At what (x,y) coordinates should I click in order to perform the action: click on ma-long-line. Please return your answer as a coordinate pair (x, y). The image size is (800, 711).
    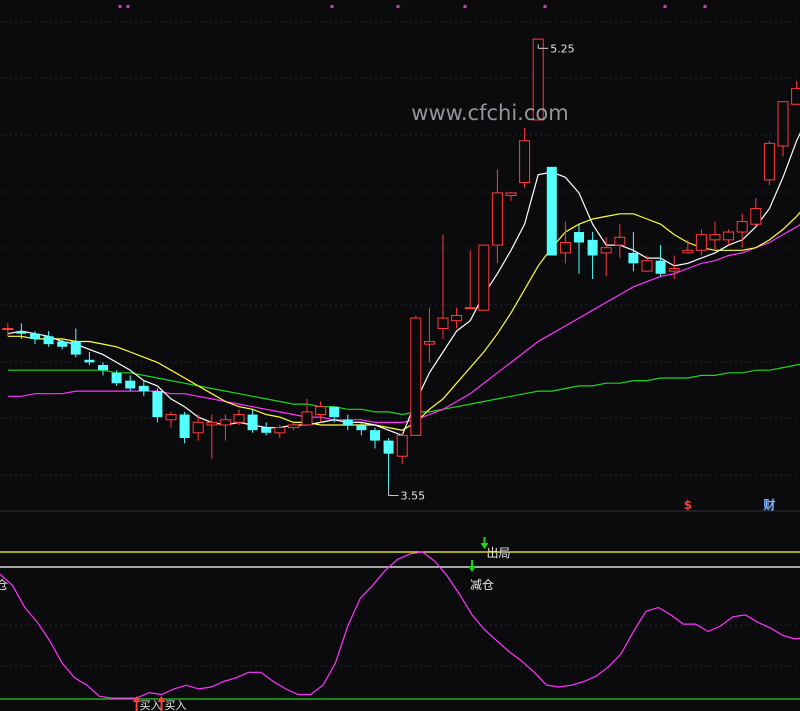
    Looking at the image, I should click on (403, 389).